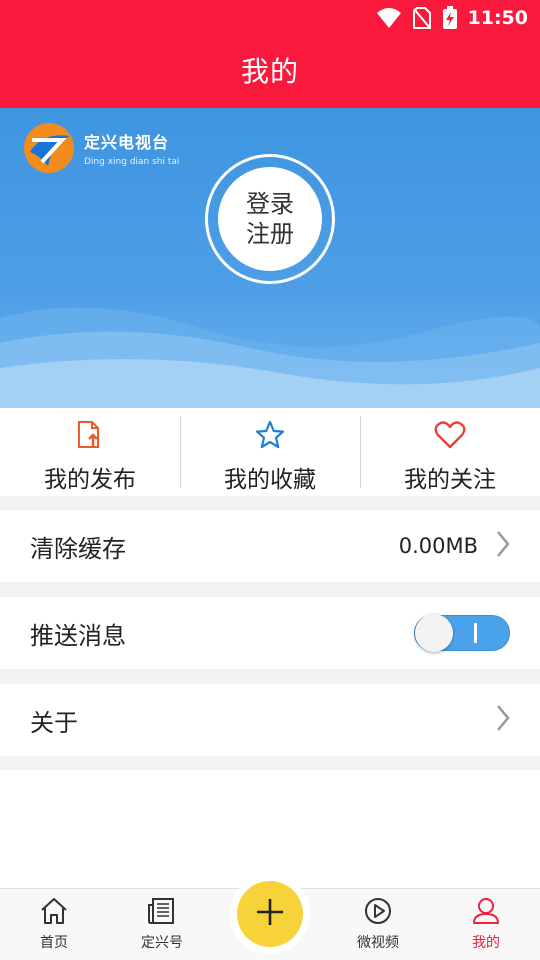  I want to click on my-following-label: 我的关注, so click(450, 480).